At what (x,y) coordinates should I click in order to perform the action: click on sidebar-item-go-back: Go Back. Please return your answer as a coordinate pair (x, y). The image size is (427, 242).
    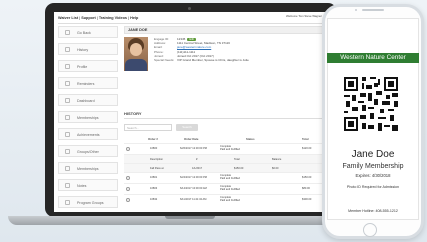
    Looking at the image, I should click on (88, 32).